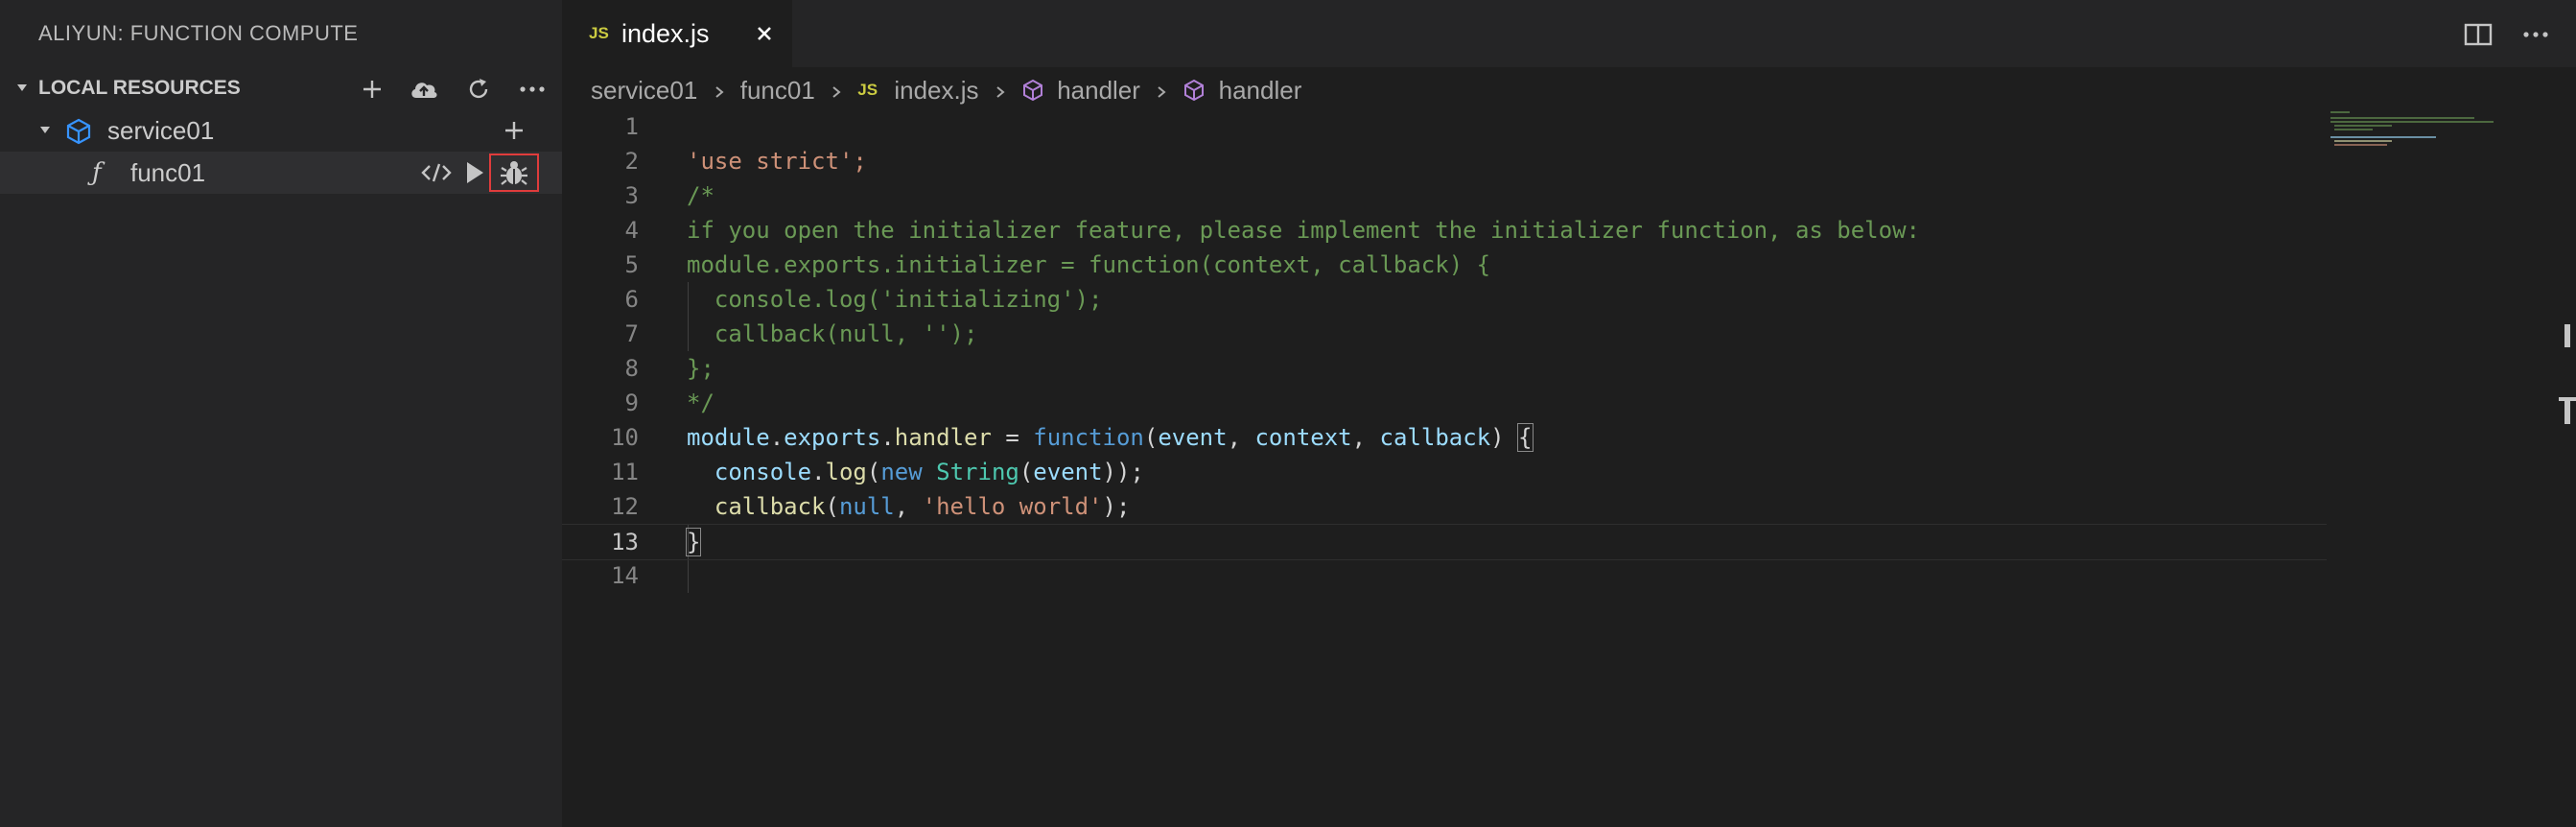  What do you see at coordinates (631, 299) in the screenshot?
I see `line-number: 6` at bounding box center [631, 299].